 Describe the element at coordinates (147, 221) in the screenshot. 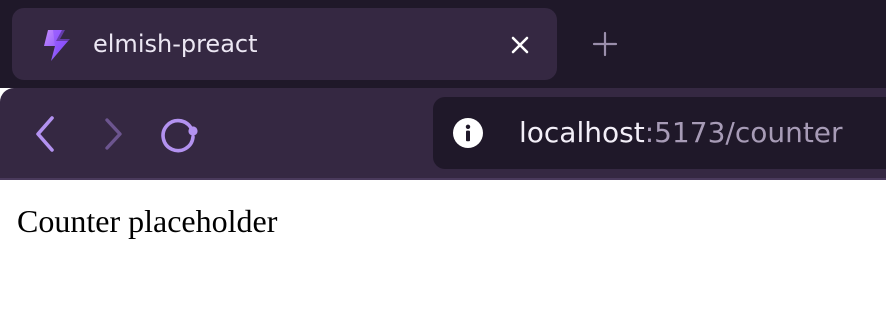

I see `counter-placeholder-text: Counter placeholder` at that location.